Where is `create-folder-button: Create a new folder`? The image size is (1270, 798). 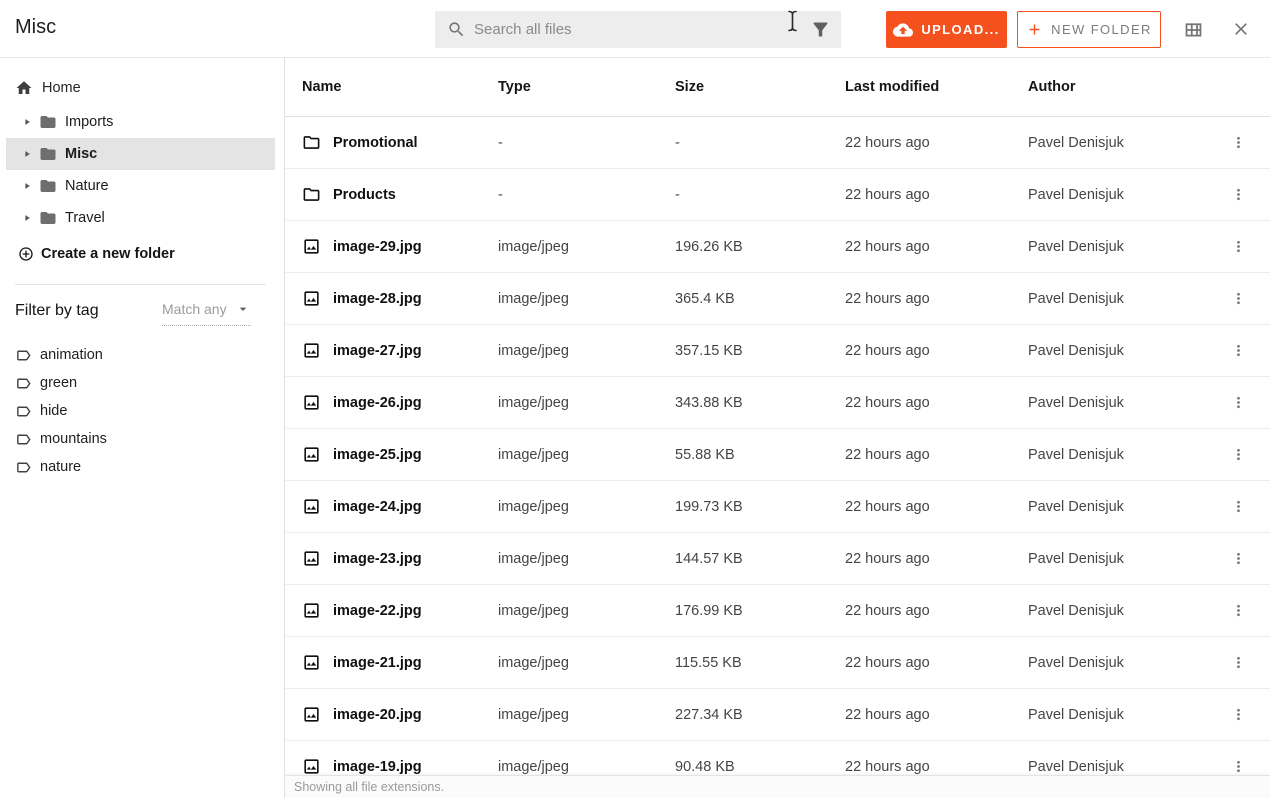 create-folder-button: Create a new folder is located at coordinates (142, 254).